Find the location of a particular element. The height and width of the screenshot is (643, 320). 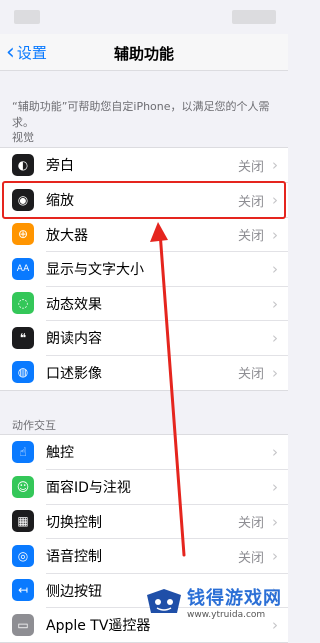

red-arrow-annotation is located at coordinates (168, 389).